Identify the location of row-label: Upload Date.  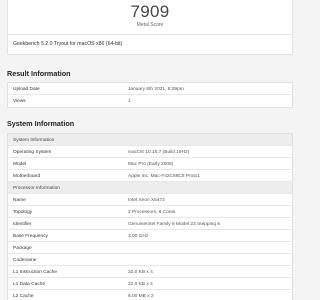
(26, 89).